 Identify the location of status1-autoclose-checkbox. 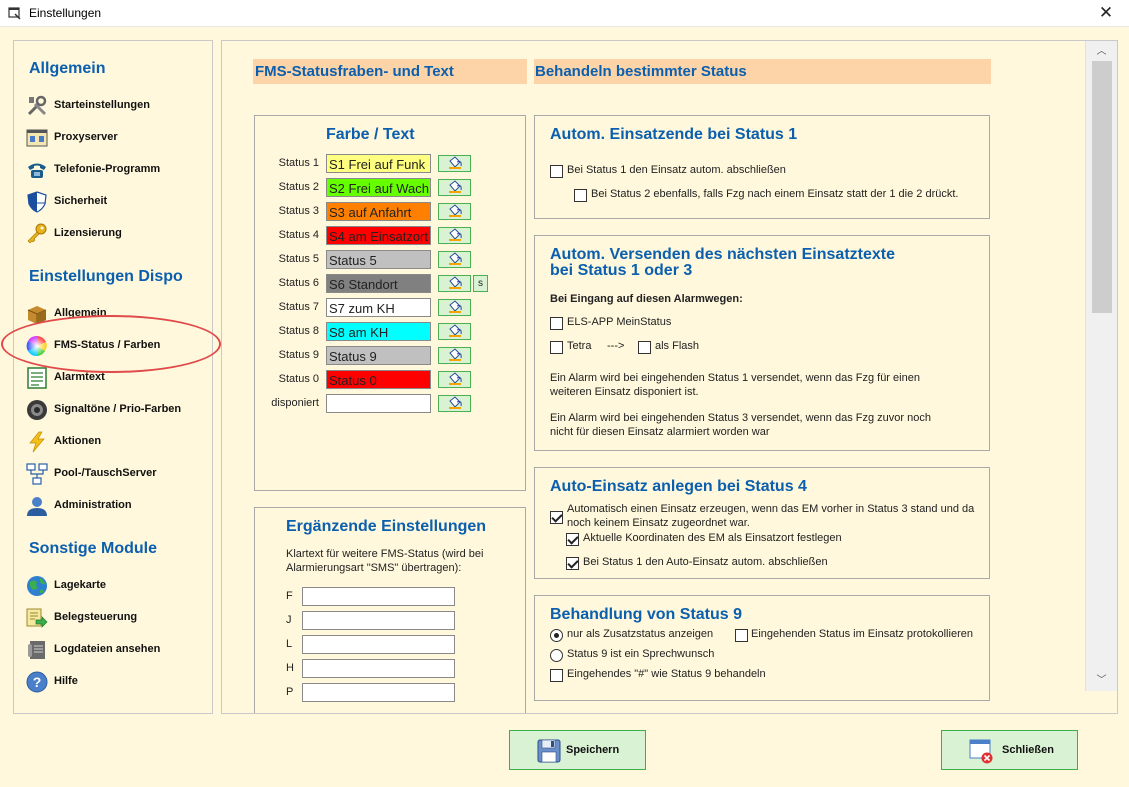
(556, 171).